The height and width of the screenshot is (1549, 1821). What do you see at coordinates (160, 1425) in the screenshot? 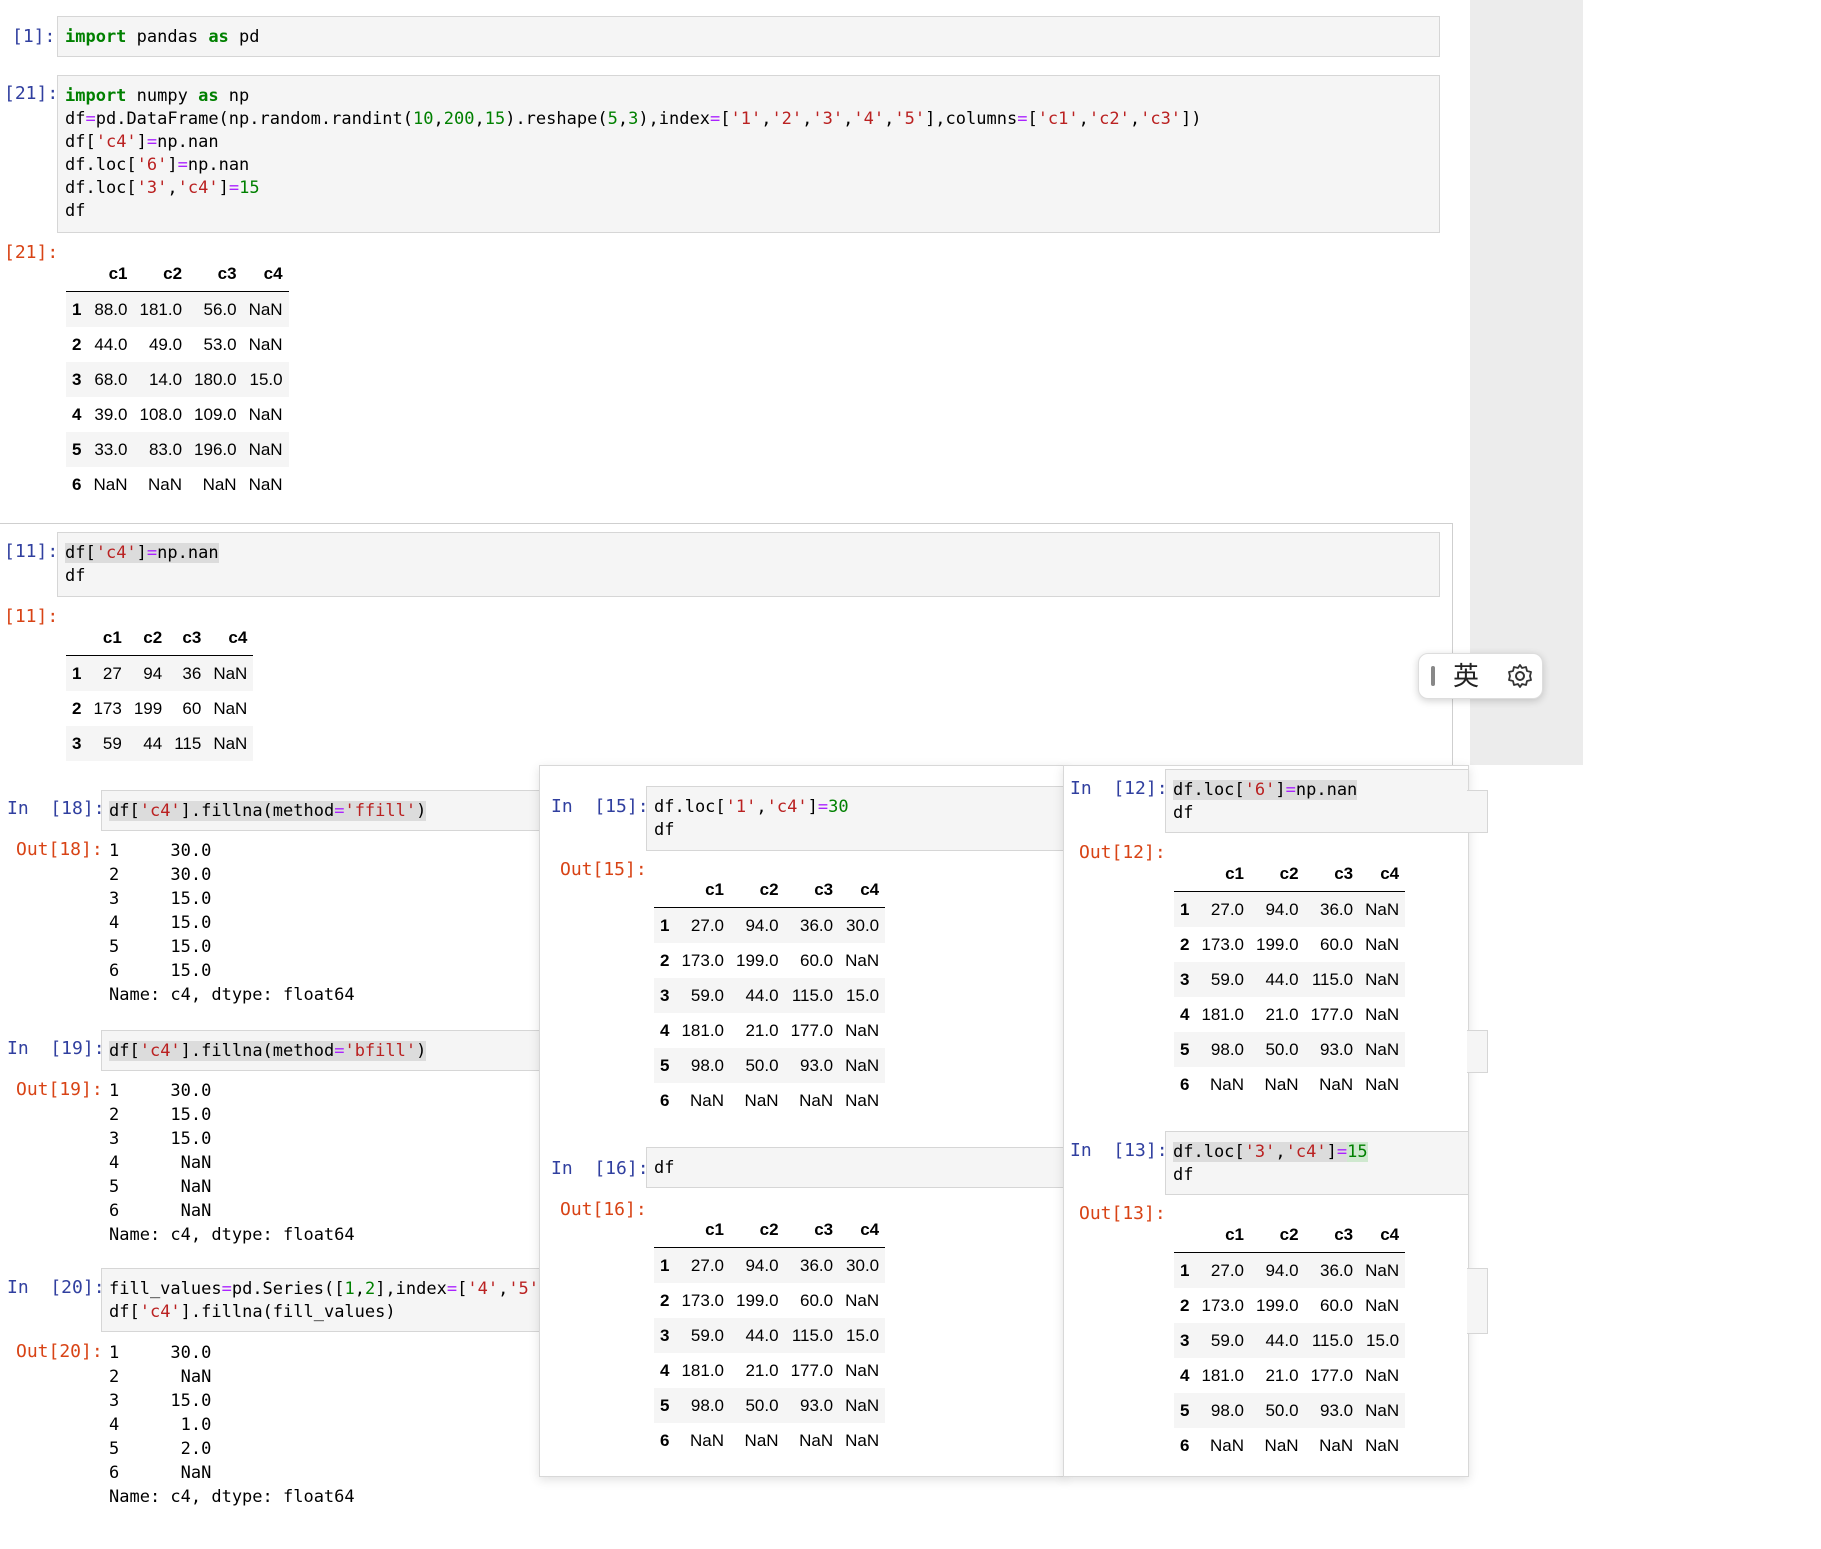
I see `series-line: 4 1.0` at bounding box center [160, 1425].